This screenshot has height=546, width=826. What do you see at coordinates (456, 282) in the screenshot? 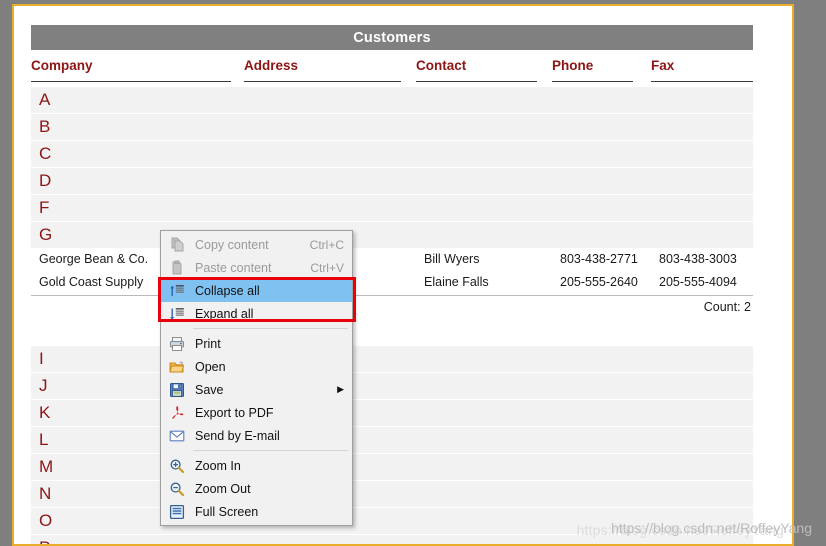
I see `cell-contact: Elaine Falls` at bounding box center [456, 282].